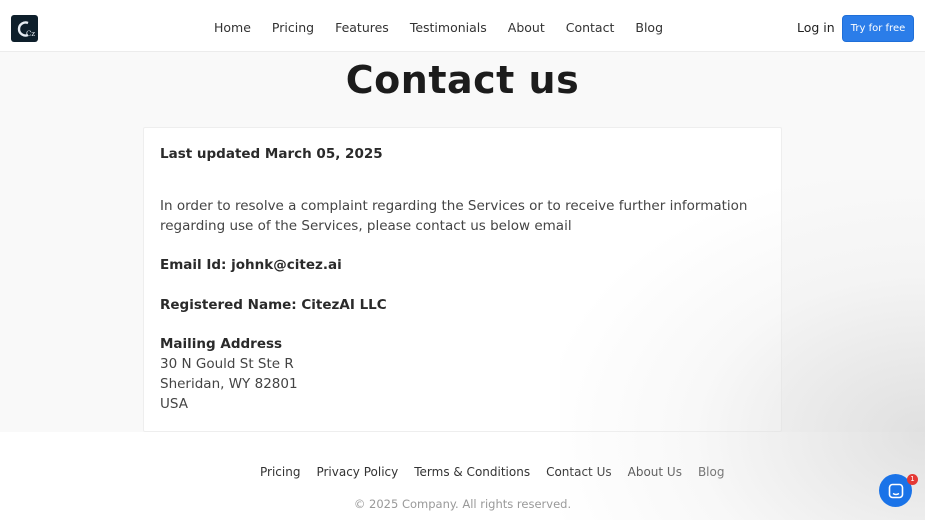 Image resolution: width=925 pixels, height=520 pixels. Describe the element at coordinates (357, 472) in the screenshot. I see `footer-link-privacy-policy: Privacy Policy` at that location.